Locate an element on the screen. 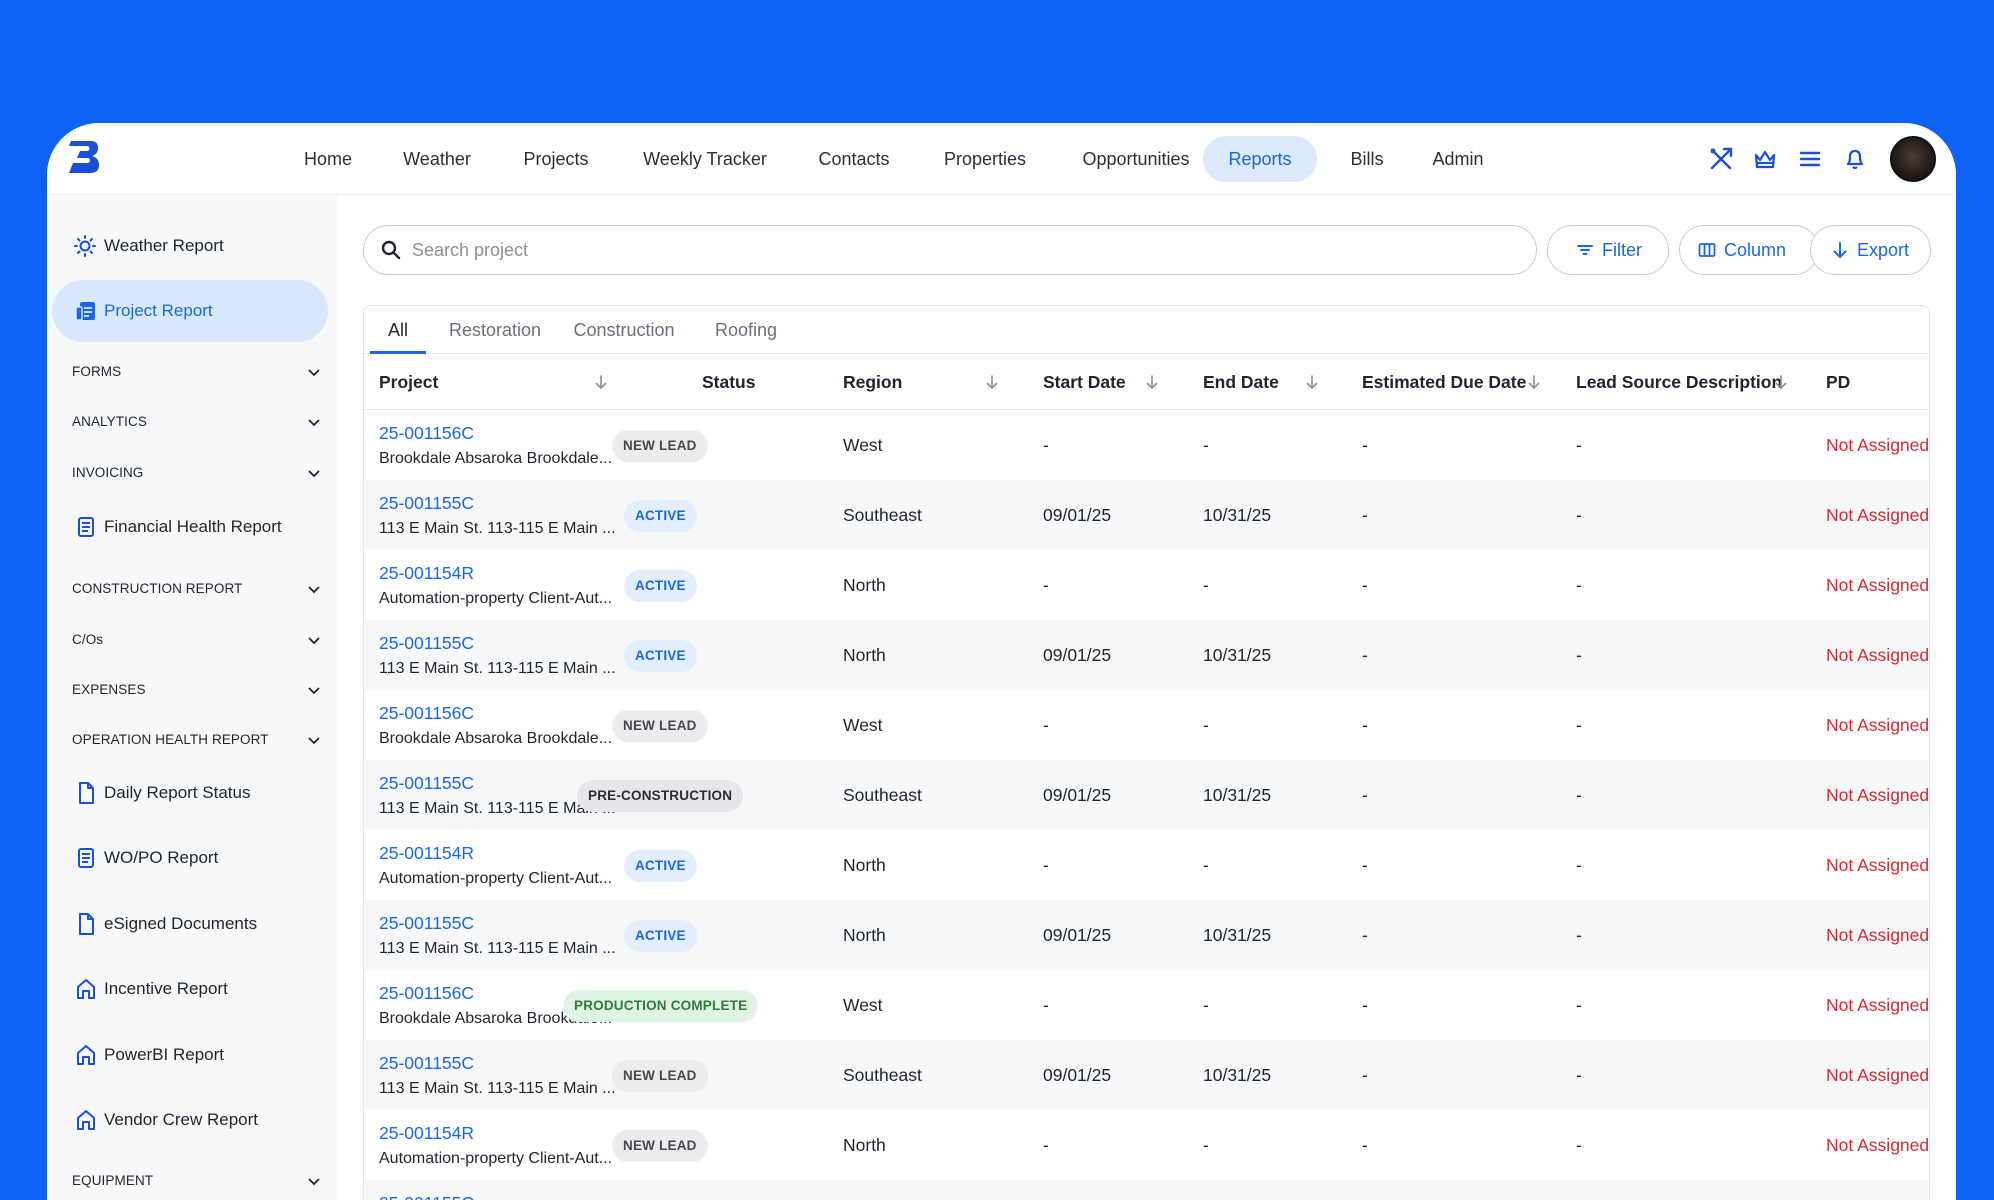 The image size is (1994, 1200). column-header-project: Project is located at coordinates (408, 382).